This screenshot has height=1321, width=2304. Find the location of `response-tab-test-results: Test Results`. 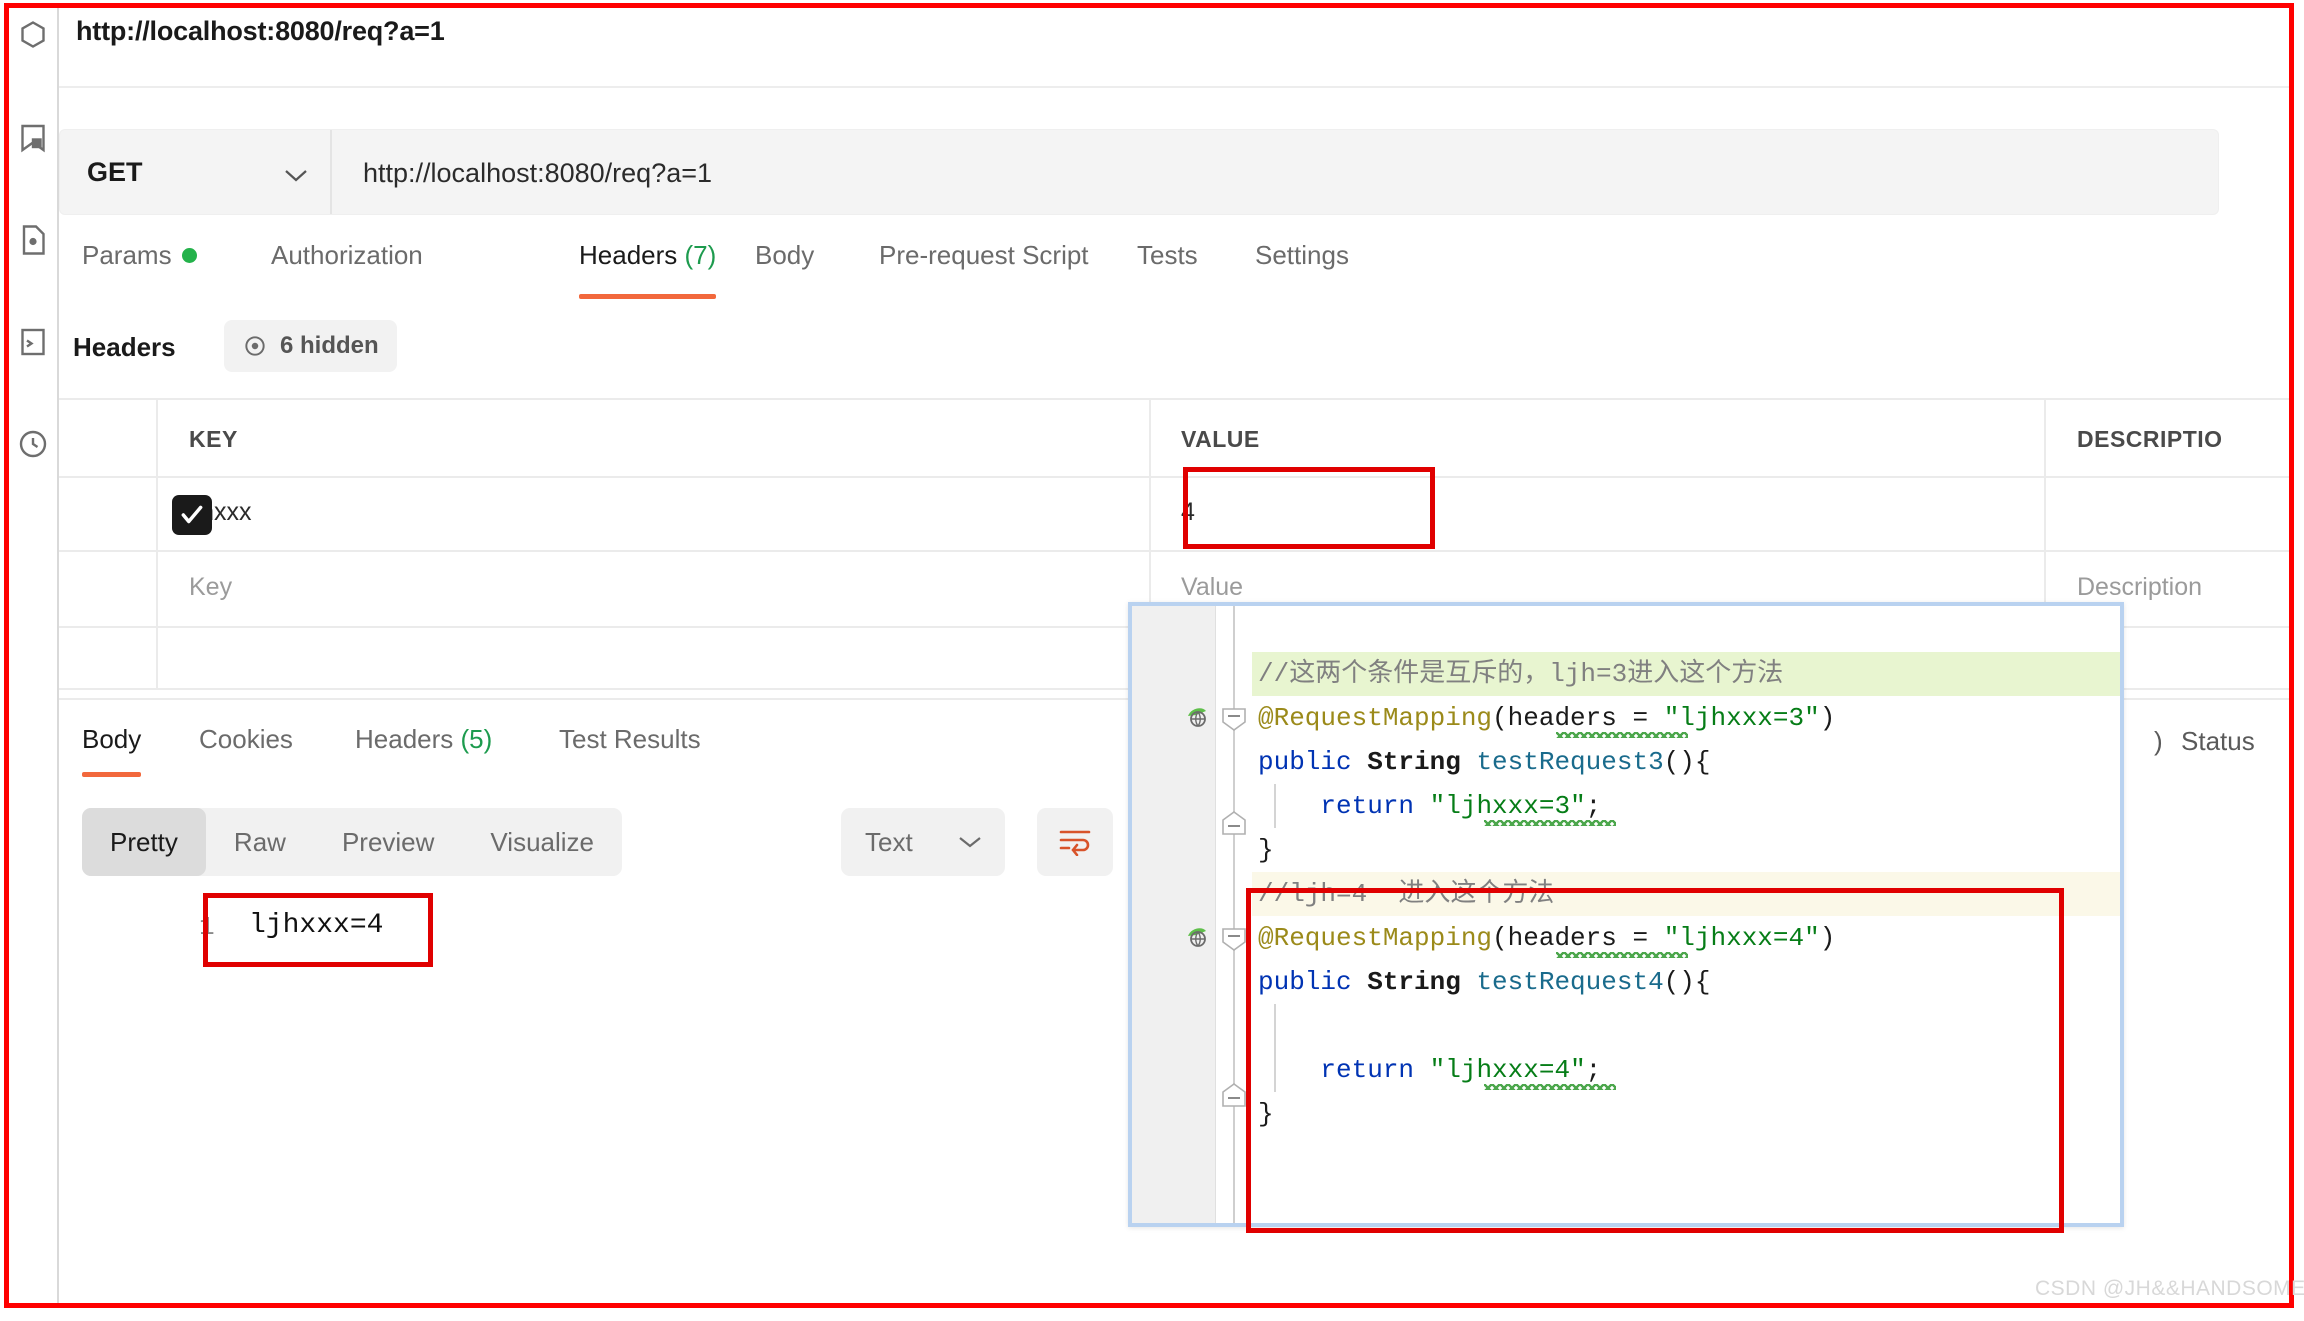

response-tab-test-results: Test Results is located at coordinates (630, 739).